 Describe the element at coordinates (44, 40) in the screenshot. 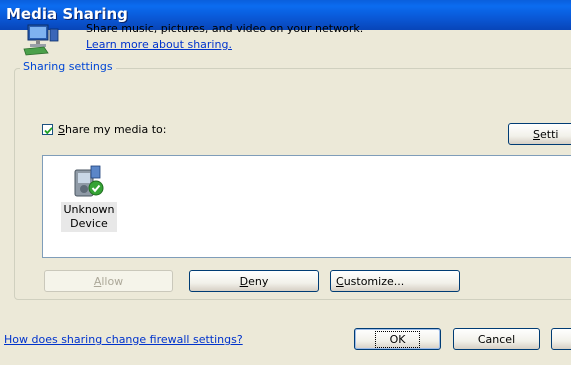

I see `media-sharing-icon` at that location.